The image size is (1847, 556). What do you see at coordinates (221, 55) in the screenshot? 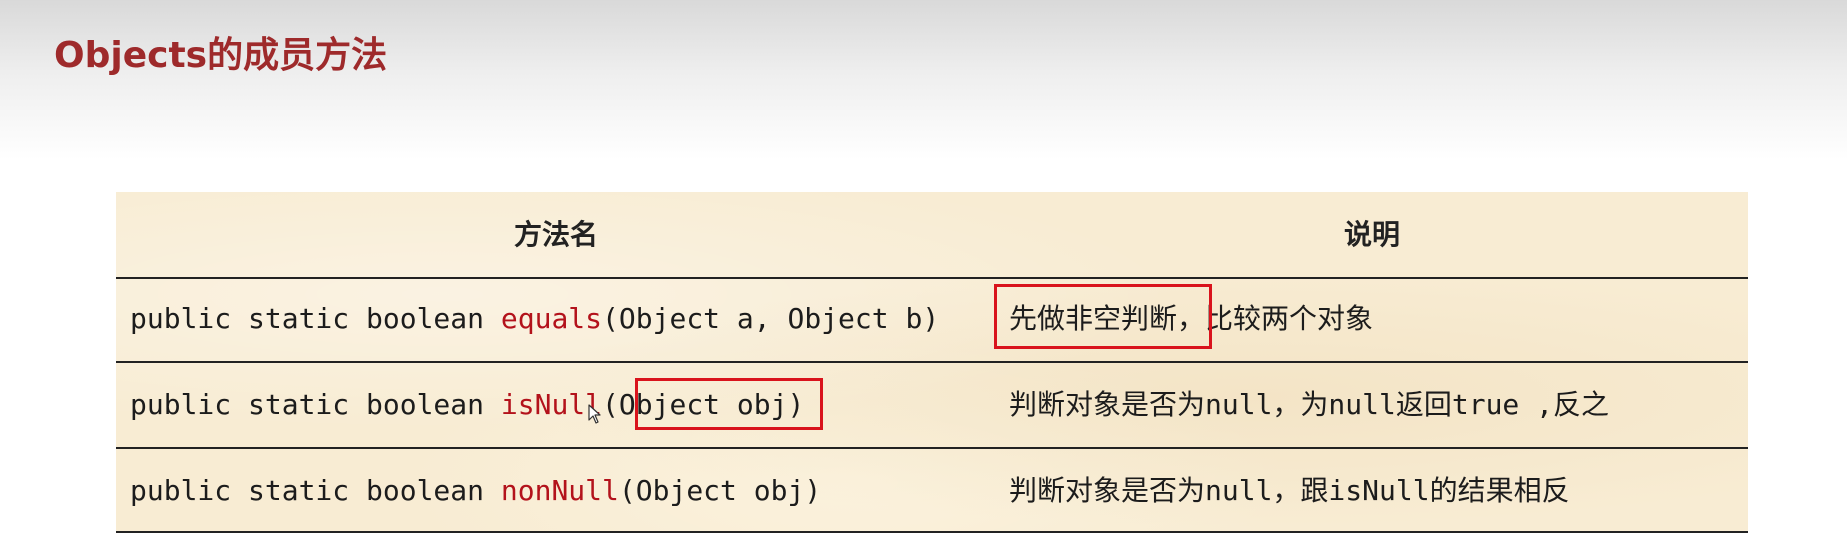
I see `slide-title: Objects的成员方法` at bounding box center [221, 55].